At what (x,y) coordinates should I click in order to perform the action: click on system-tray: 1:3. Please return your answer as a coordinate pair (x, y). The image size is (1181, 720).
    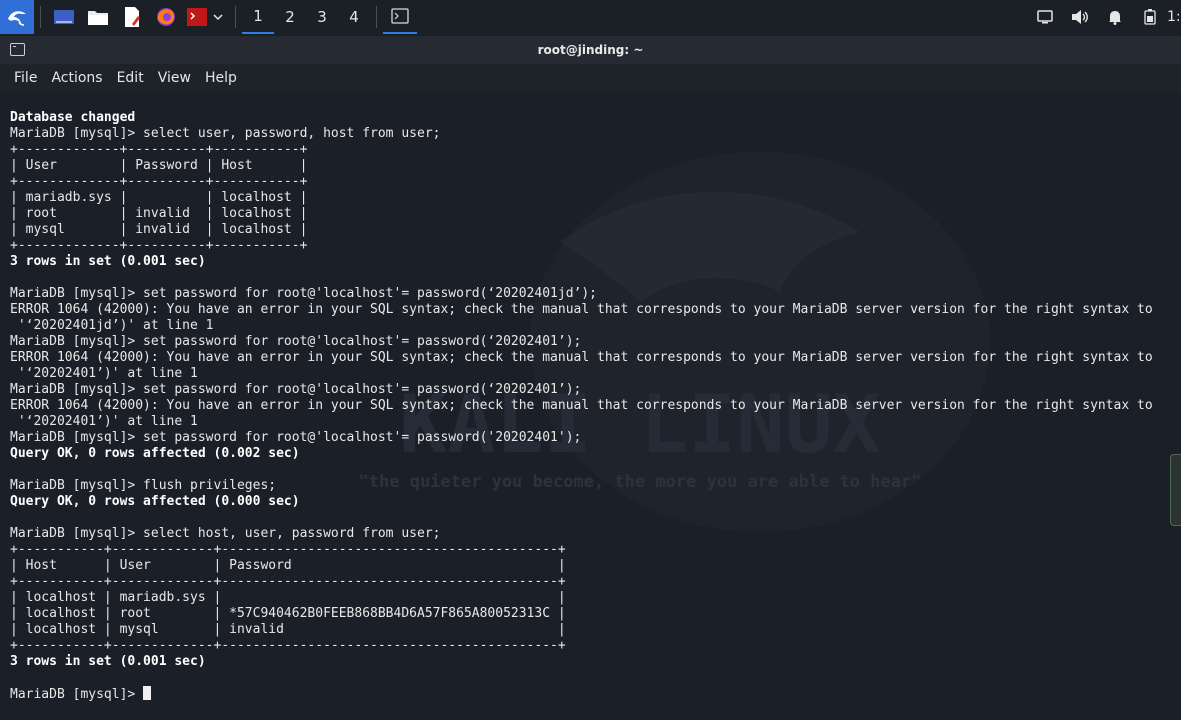
    Looking at the image, I should click on (1104, 17).